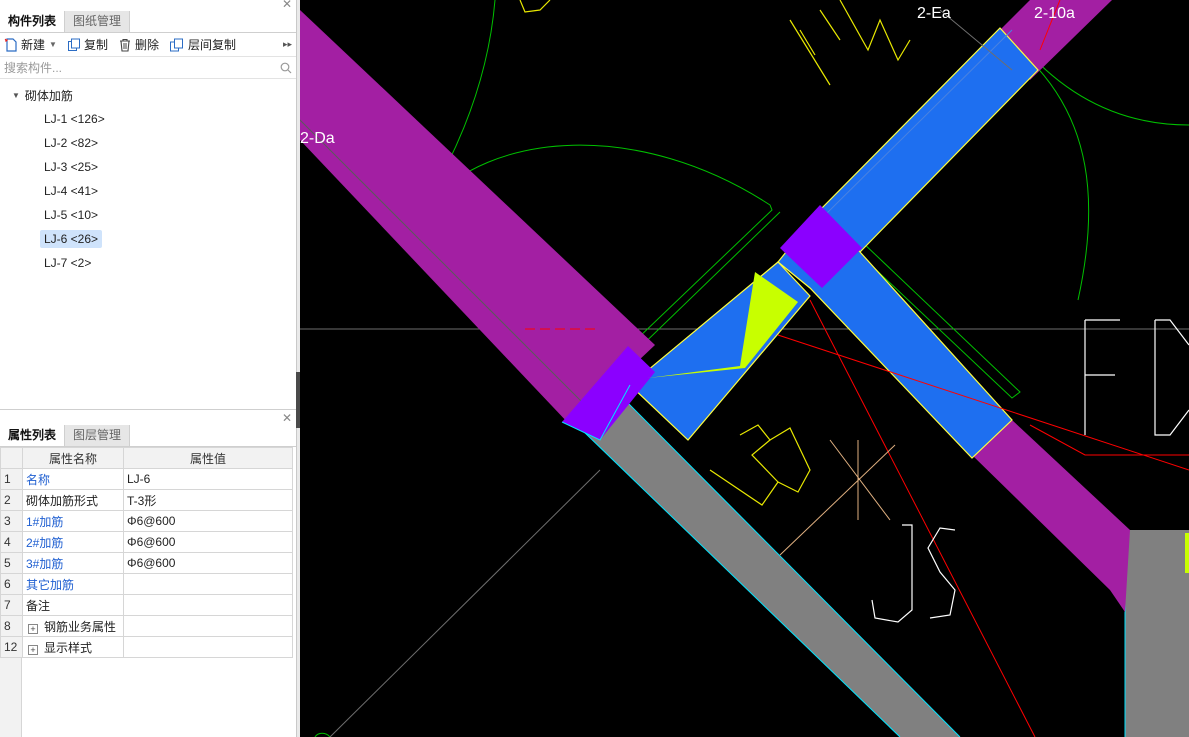  What do you see at coordinates (33, 21) in the screenshot?
I see `tab-component-list: 构件列表` at bounding box center [33, 21].